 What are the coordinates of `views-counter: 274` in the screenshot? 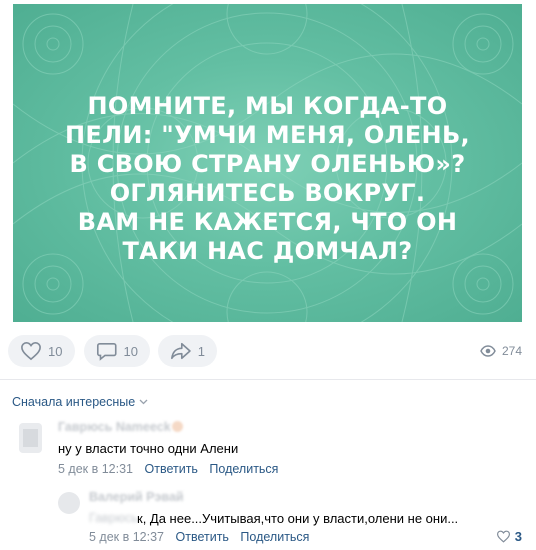 It's located at (501, 351).